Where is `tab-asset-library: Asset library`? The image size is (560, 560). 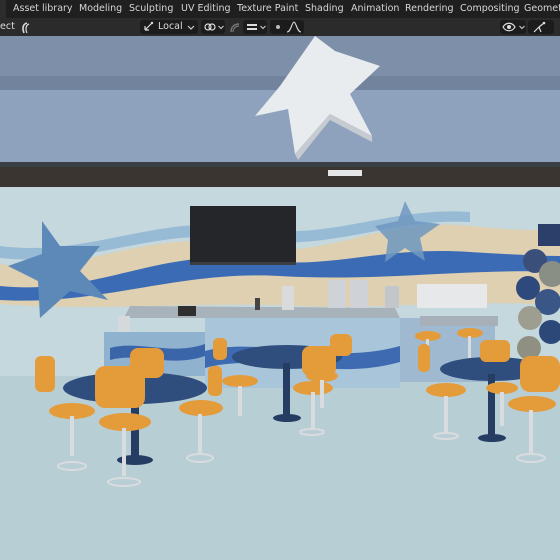 tab-asset-library: Asset library is located at coordinates (43, 9).